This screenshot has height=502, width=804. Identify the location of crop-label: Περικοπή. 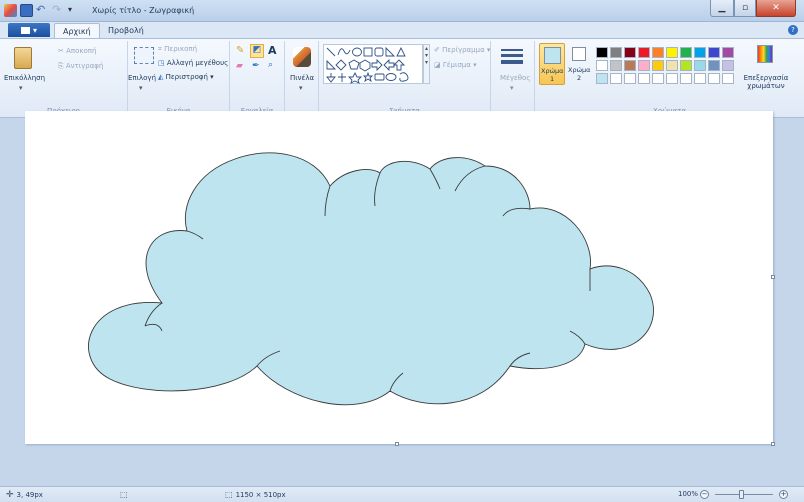
(181, 49).